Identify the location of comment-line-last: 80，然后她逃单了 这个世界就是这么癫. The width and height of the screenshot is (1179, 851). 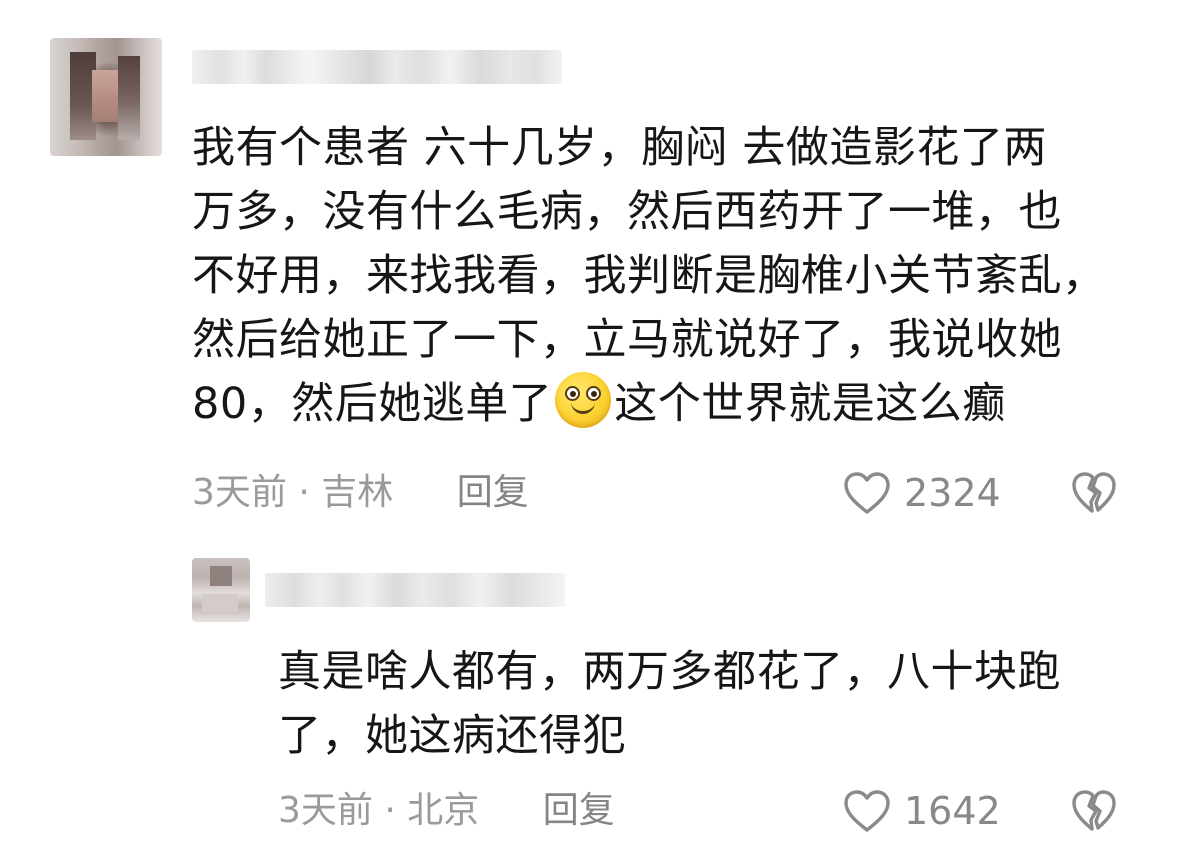
(667, 404).